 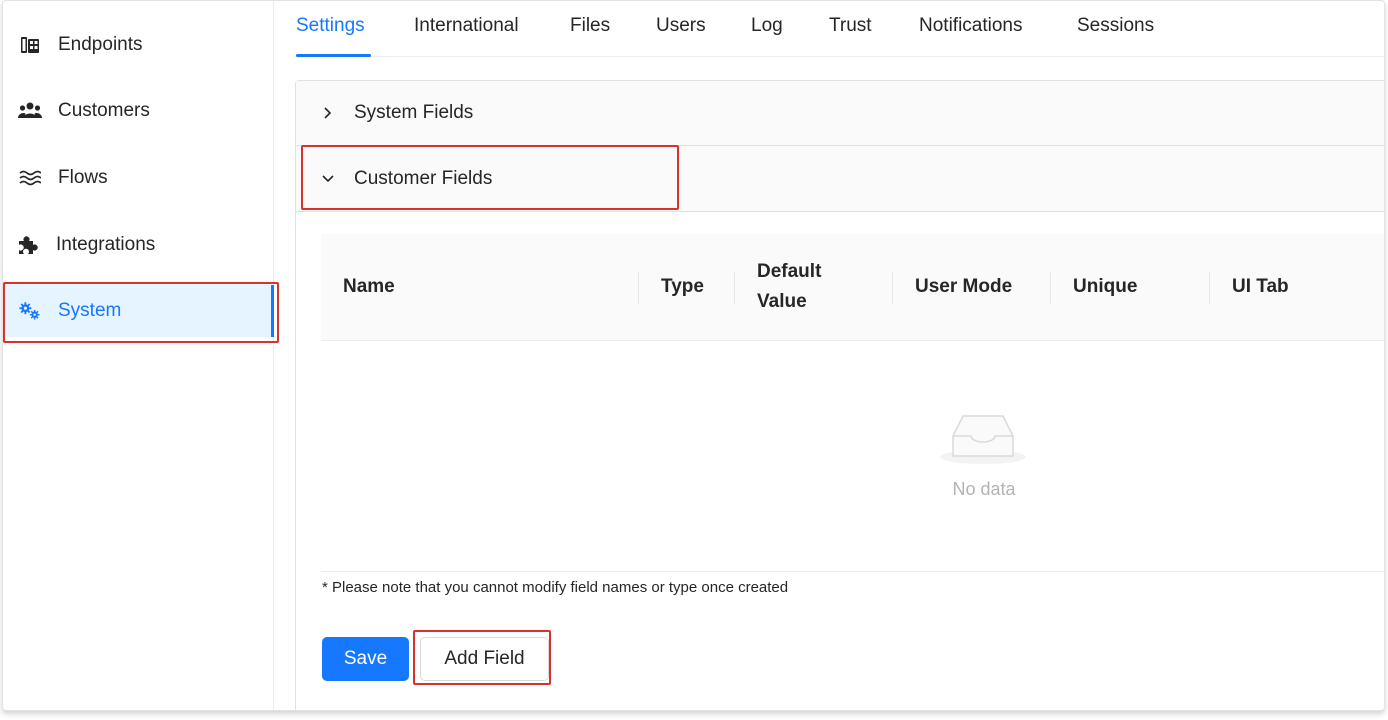 What do you see at coordinates (1260, 286) in the screenshot?
I see `column-header-ui-tab: UI Tab` at bounding box center [1260, 286].